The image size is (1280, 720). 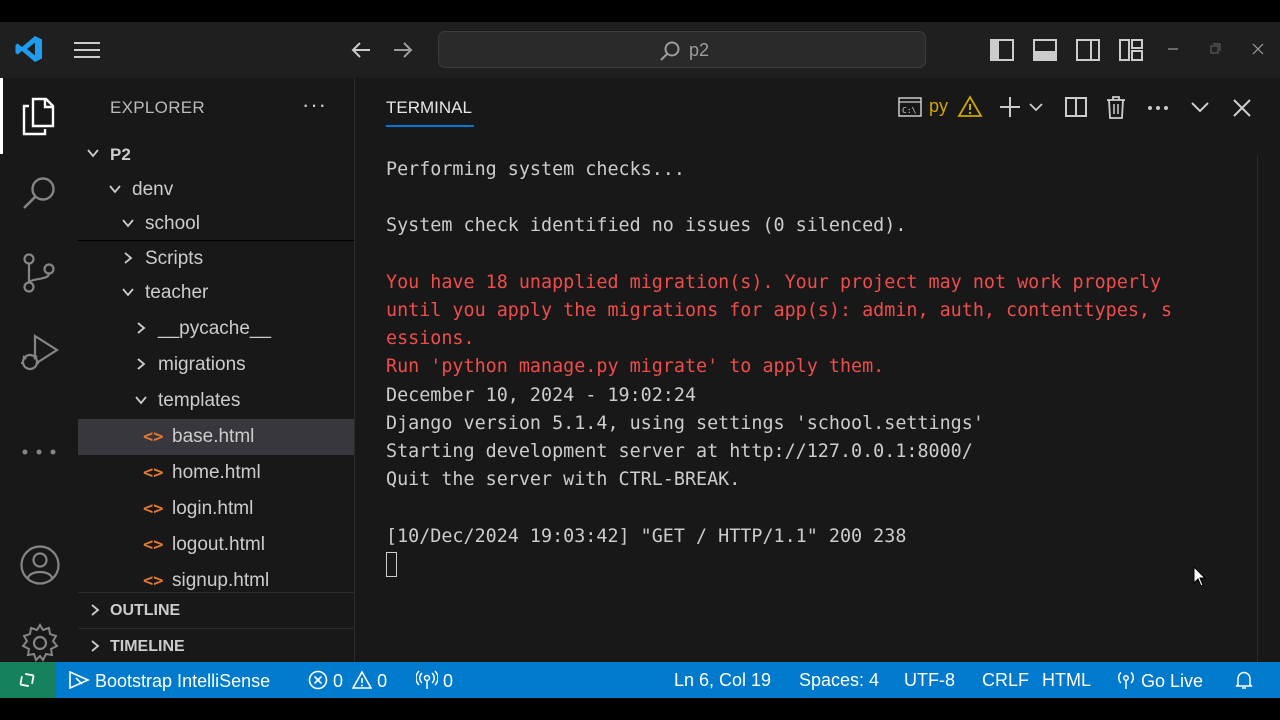 What do you see at coordinates (318, 680) in the screenshot?
I see `error-icon` at bounding box center [318, 680].